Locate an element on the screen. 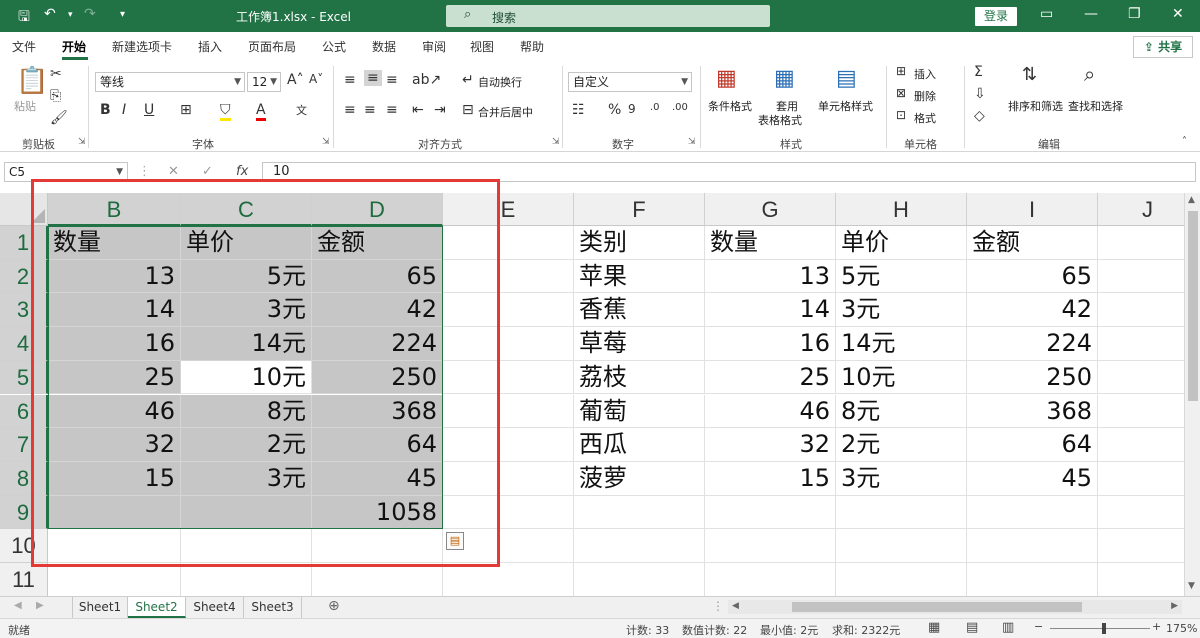 This screenshot has width=1200, height=638. cell-f6: 葡萄 is located at coordinates (639, 411).